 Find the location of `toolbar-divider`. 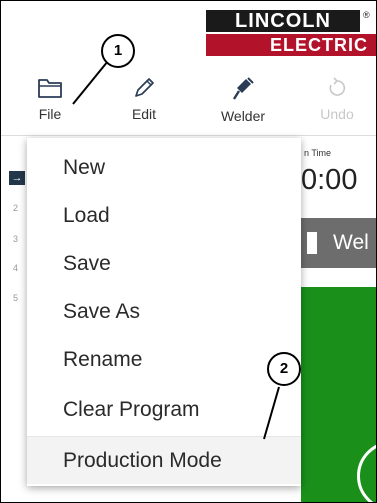

toolbar-divider is located at coordinates (188, 135).